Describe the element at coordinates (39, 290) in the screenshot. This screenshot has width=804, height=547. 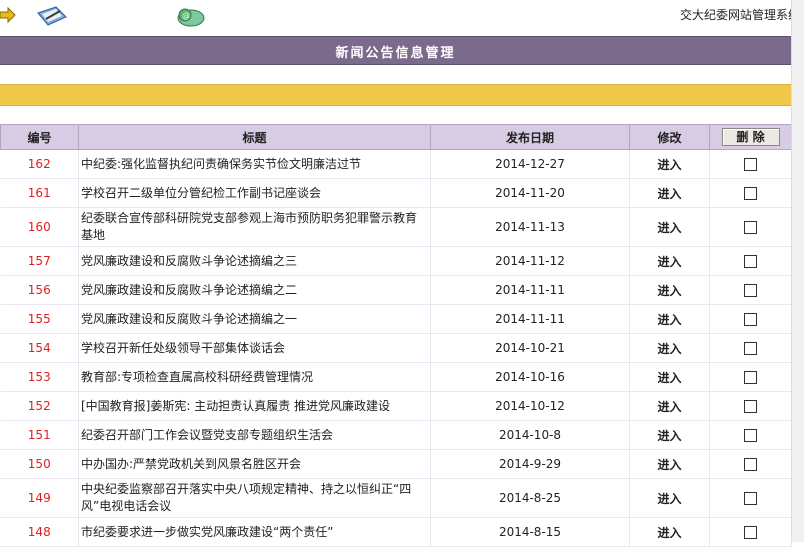
I see `news-id: 156` at that location.